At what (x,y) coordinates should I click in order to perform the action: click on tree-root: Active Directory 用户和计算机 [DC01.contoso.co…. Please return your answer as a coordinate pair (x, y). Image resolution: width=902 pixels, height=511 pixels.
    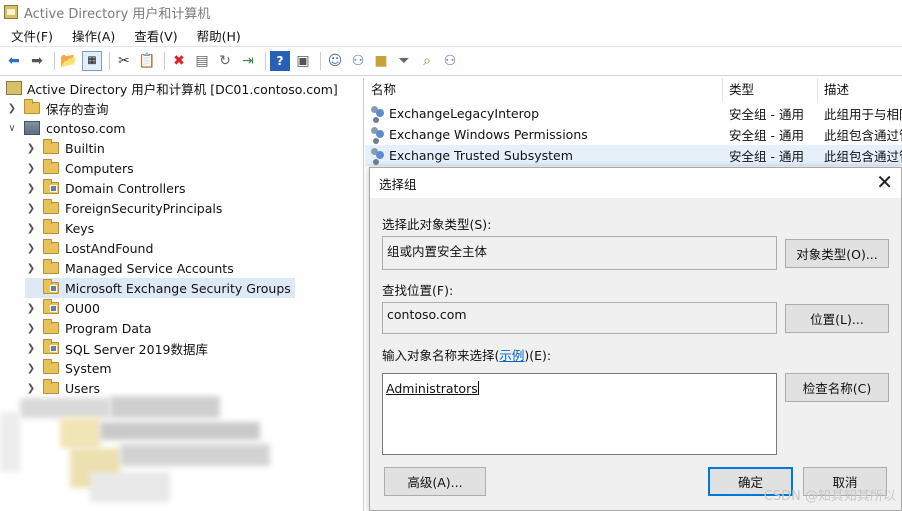
    Looking at the image, I should click on (172, 88).